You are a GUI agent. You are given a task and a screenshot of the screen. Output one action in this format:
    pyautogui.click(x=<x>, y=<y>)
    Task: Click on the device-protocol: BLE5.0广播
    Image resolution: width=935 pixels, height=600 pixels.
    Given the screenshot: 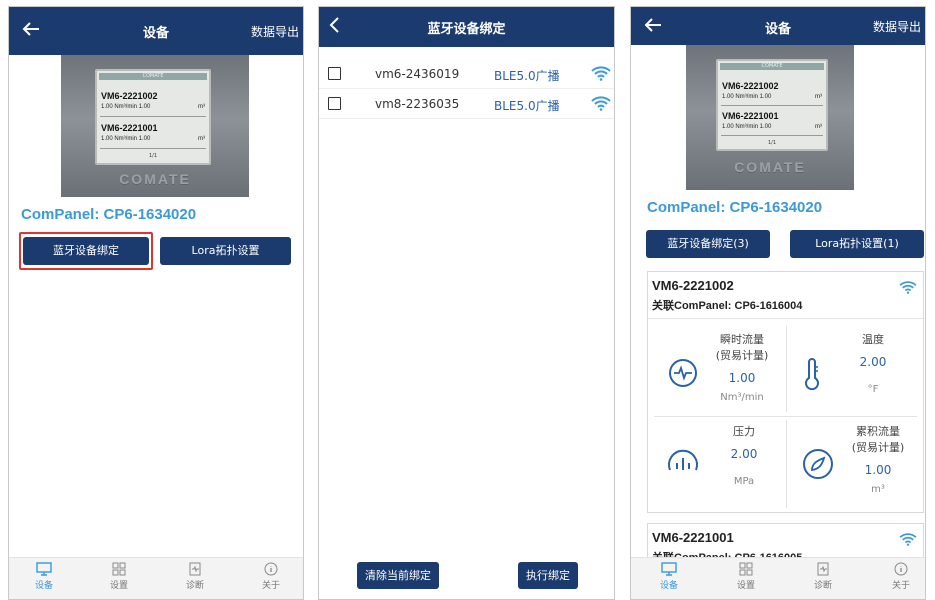 What is the action you would take?
    pyautogui.click(x=527, y=76)
    